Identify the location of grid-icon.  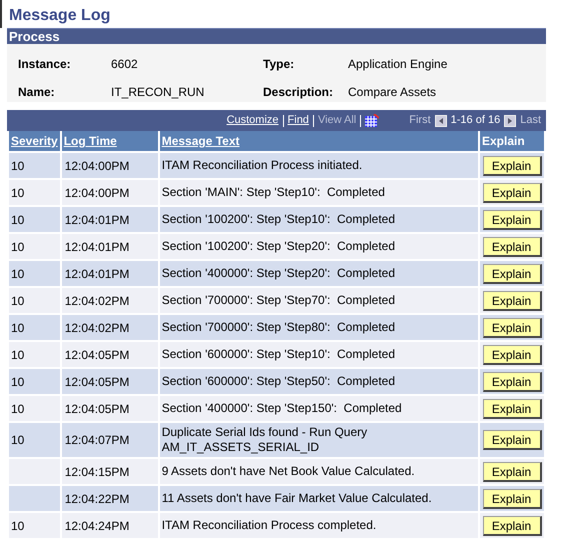
(372, 120).